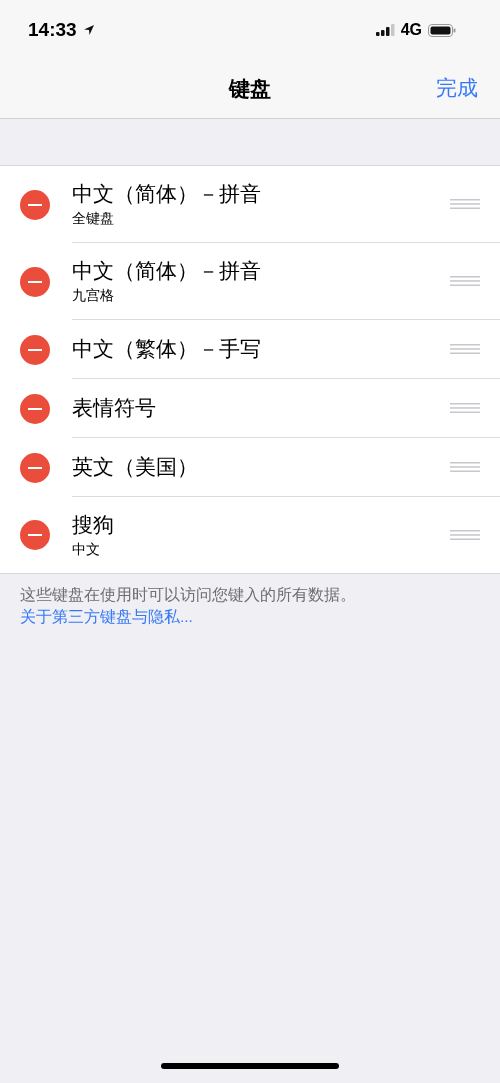 The height and width of the screenshot is (1083, 500). Describe the element at coordinates (385, 30) in the screenshot. I see `signal-icon` at that location.